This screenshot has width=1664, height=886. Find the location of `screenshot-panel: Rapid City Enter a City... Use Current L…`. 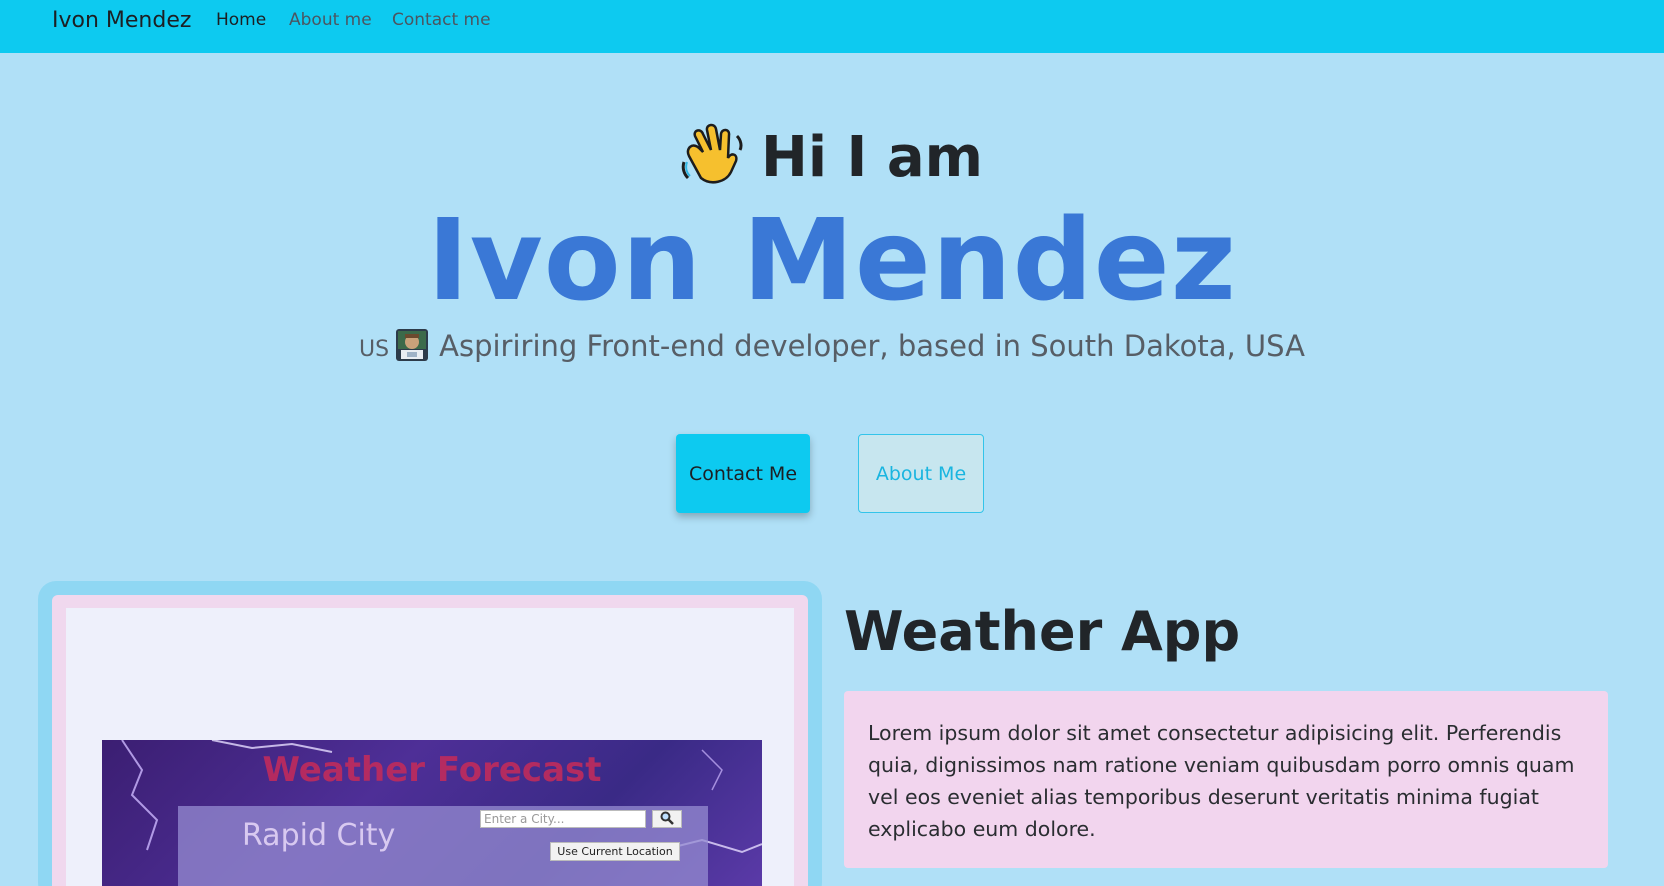

screenshot-panel: Rapid City Enter a City... Use Current L… is located at coordinates (443, 846).